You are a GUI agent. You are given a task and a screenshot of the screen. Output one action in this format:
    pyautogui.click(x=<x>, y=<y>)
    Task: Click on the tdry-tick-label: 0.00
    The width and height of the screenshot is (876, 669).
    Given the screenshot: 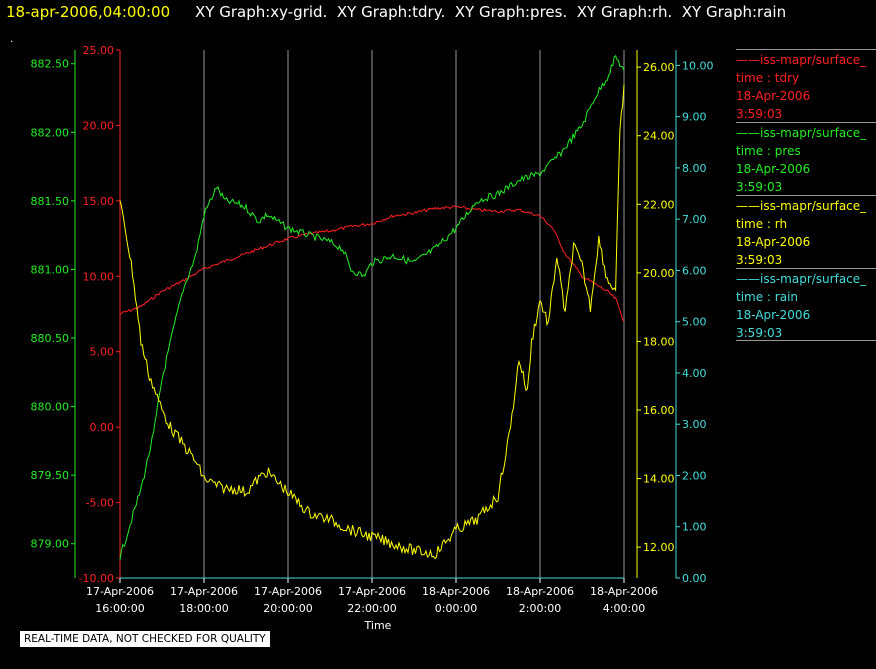 What is the action you would take?
    pyautogui.click(x=102, y=427)
    